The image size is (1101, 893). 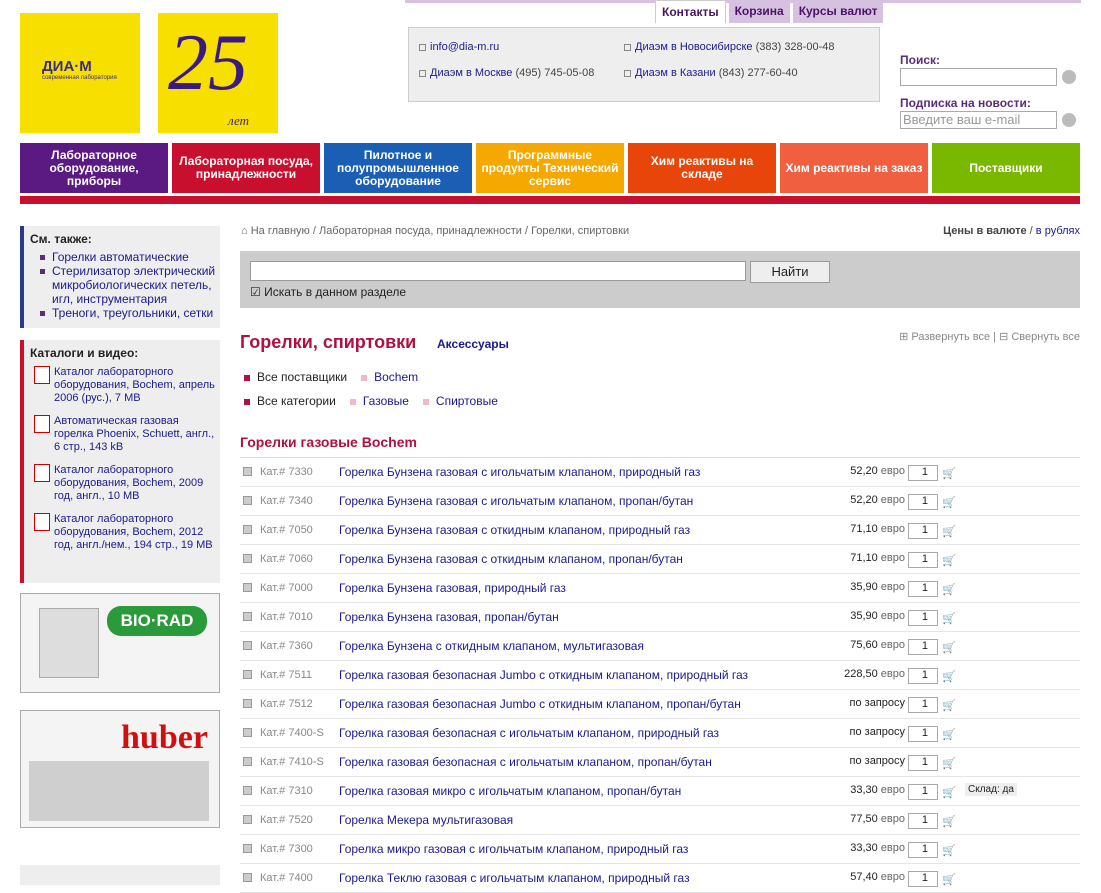 What do you see at coordinates (246, 168) in the screenshot?
I see `menu-lab-glassware: Лабораторная посуда, принадлежности` at bounding box center [246, 168].